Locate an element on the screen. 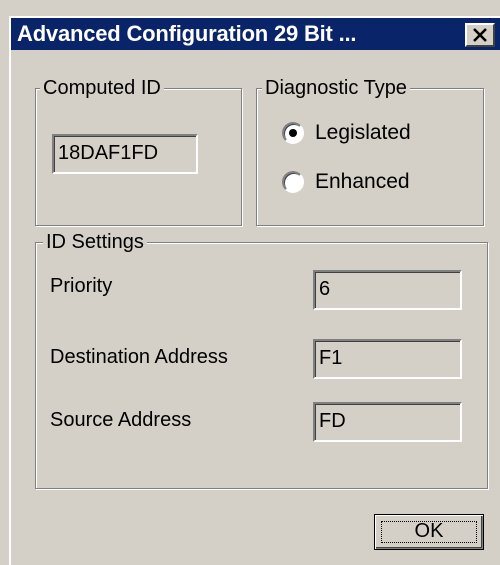  close-icon is located at coordinates (480, 35).